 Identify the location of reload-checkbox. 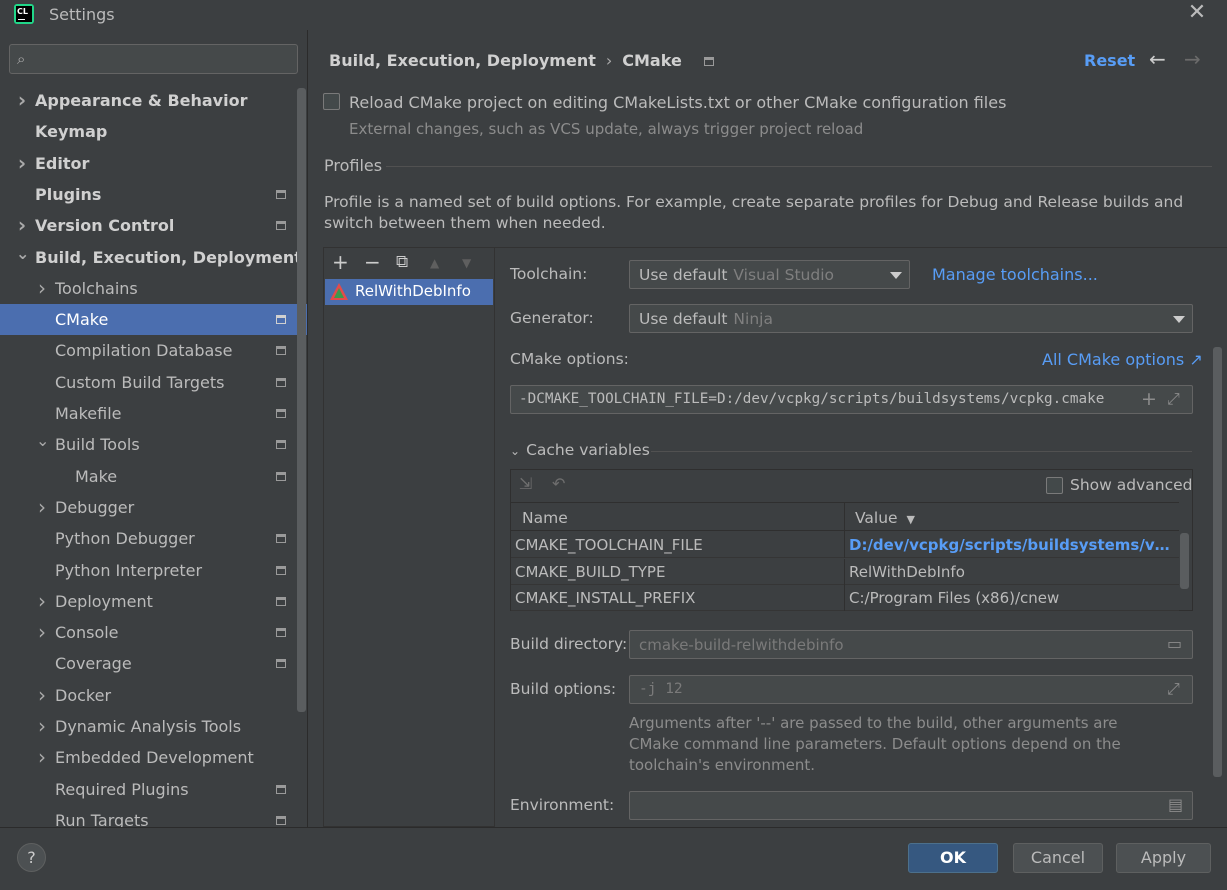
(331, 101).